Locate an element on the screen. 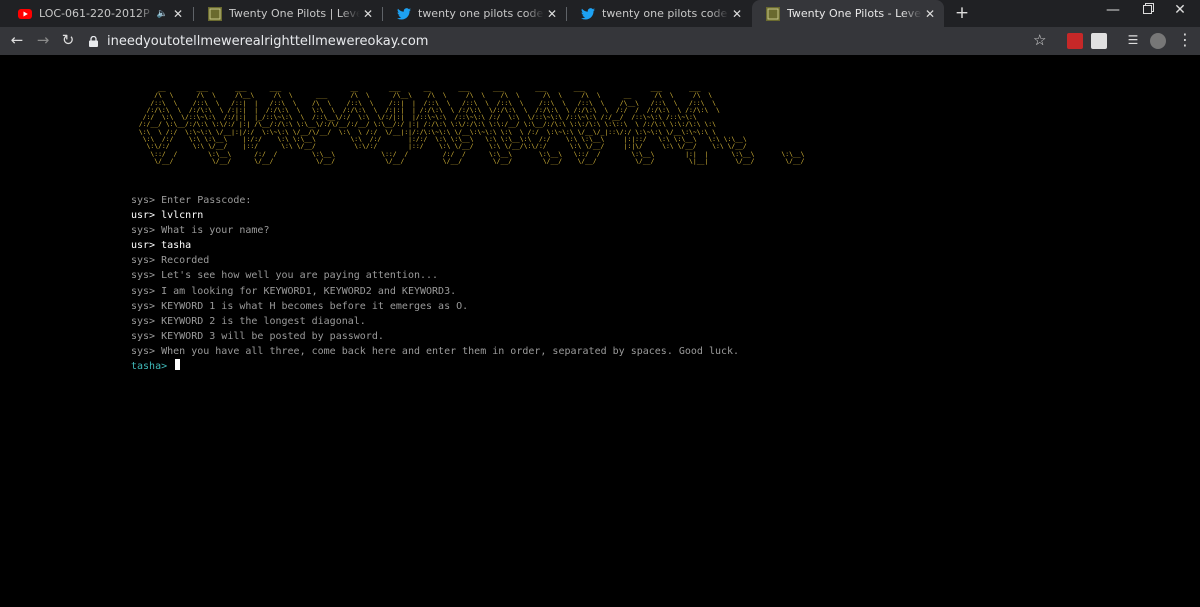 The image size is (1200, 607). terminal-line: sys> Recorded is located at coordinates (170, 261).